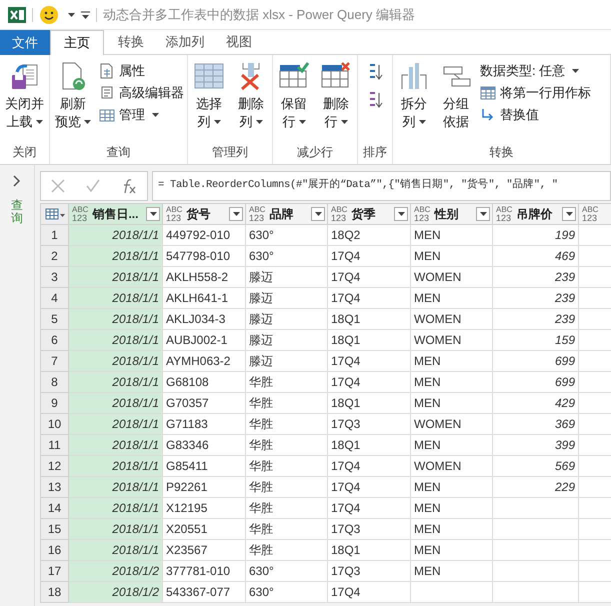  What do you see at coordinates (204, 487) in the screenshot?
I see `table-cell: P92261` at bounding box center [204, 487].